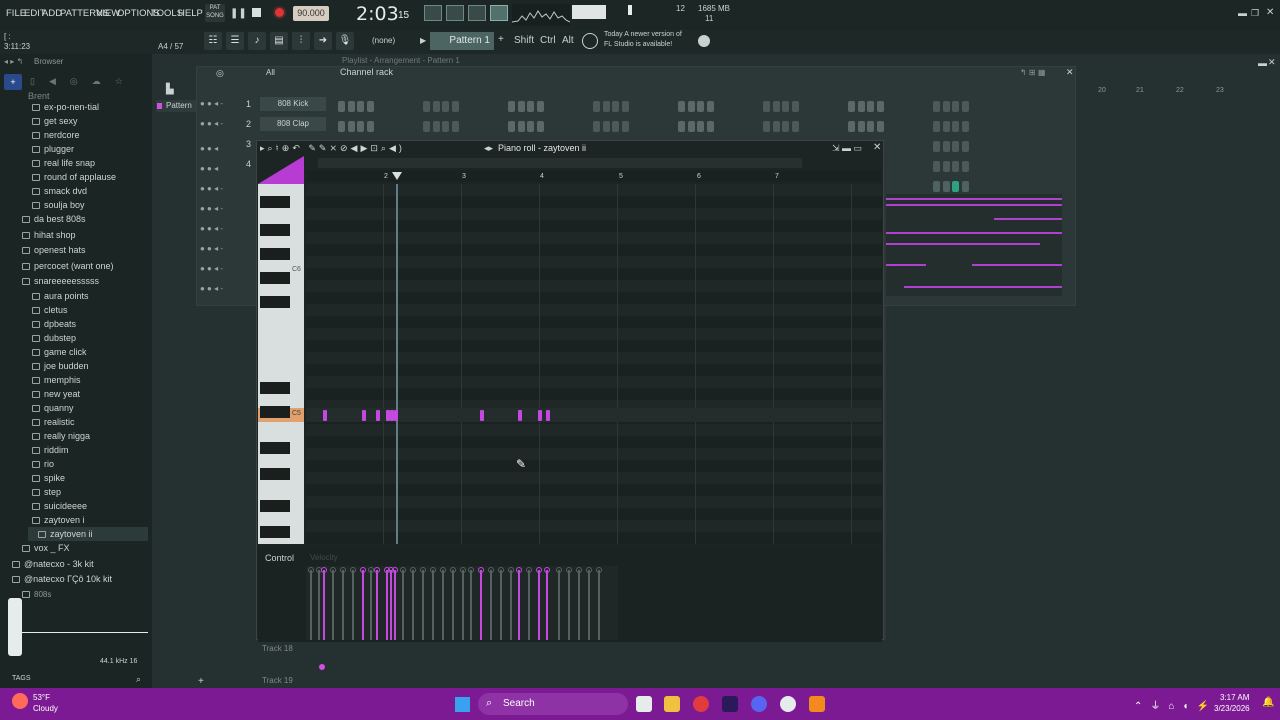 The image size is (1280, 720). Describe the element at coordinates (54, 219) in the screenshot. I see `browser-folder-da-best-808s: da best 808s` at that location.